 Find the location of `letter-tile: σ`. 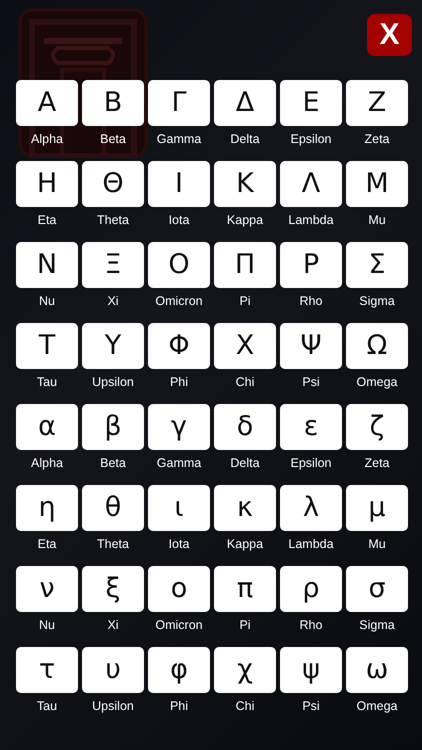

letter-tile: σ is located at coordinates (377, 589).